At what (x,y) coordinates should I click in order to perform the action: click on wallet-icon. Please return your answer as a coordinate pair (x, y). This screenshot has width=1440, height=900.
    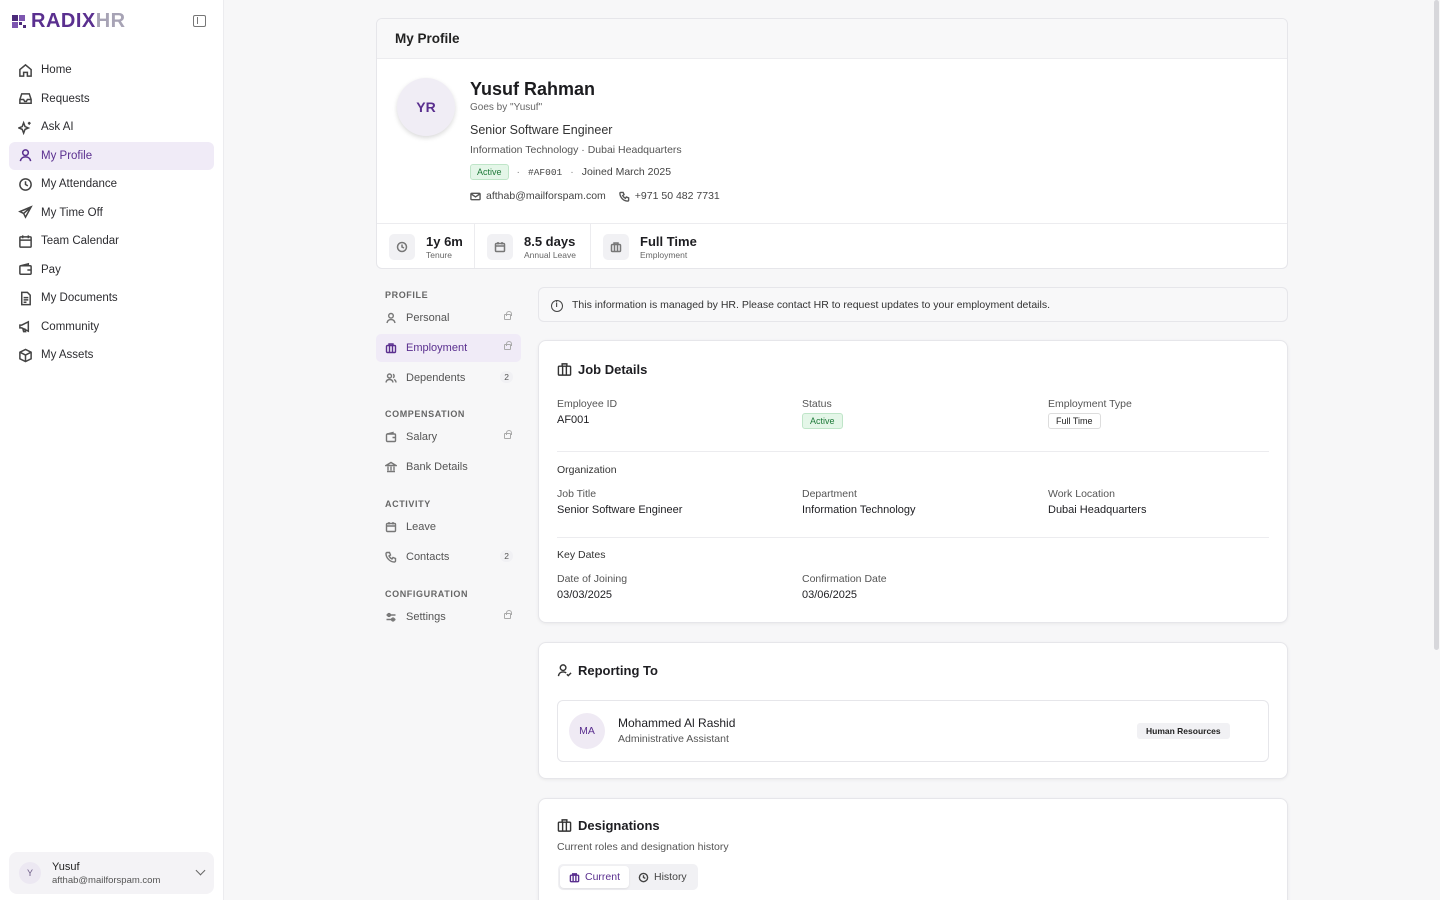
    Looking at the image, I should click on (25, 268).